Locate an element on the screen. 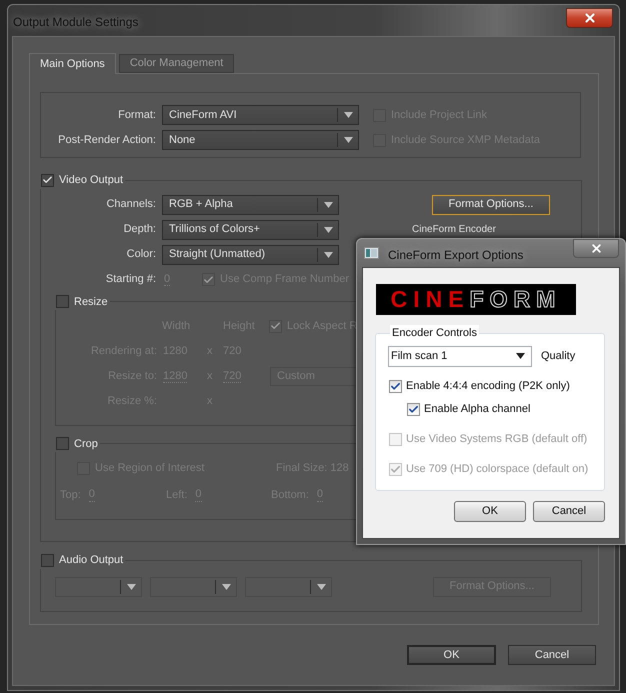  option-label: Enable 4:4:4 encoding (P2K only) is located at coordinates (488, 386).